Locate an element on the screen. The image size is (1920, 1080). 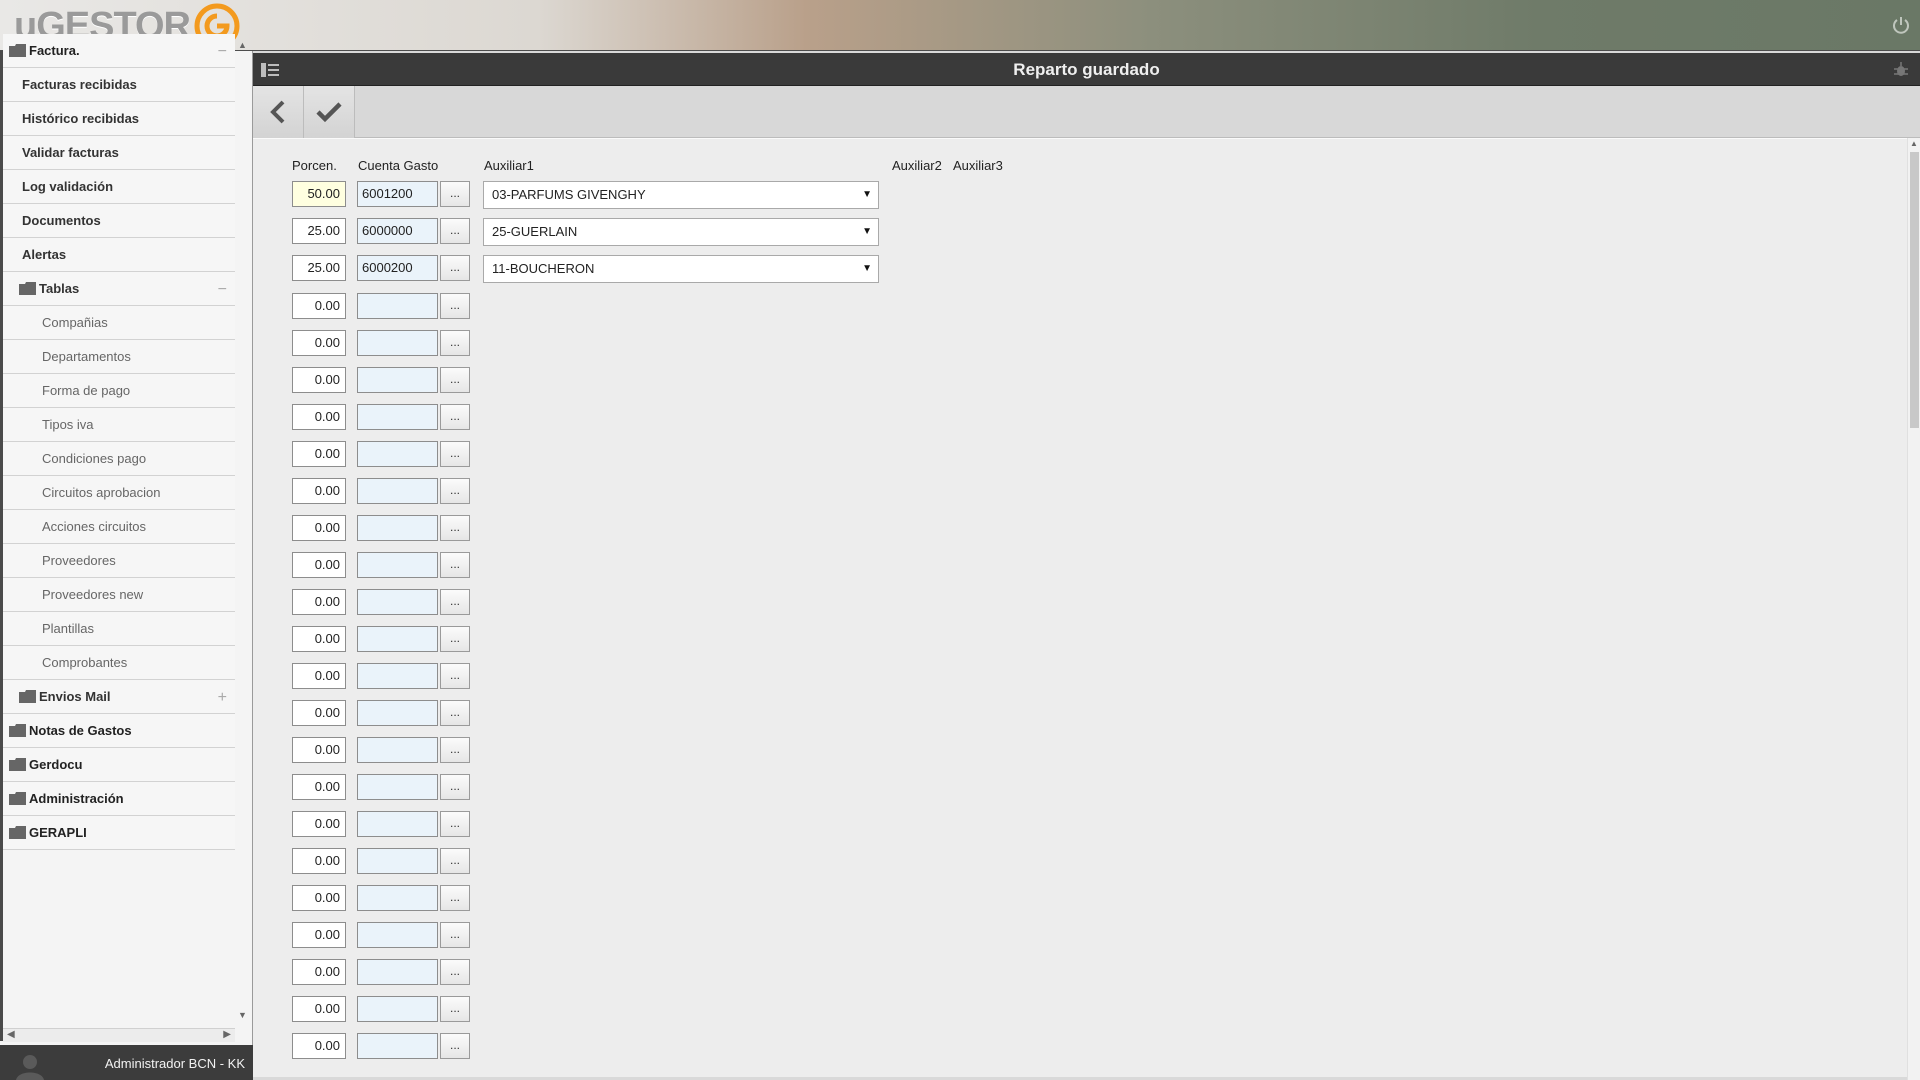
sidebar-item: Validar facturas is located at coordinates (119, 153).